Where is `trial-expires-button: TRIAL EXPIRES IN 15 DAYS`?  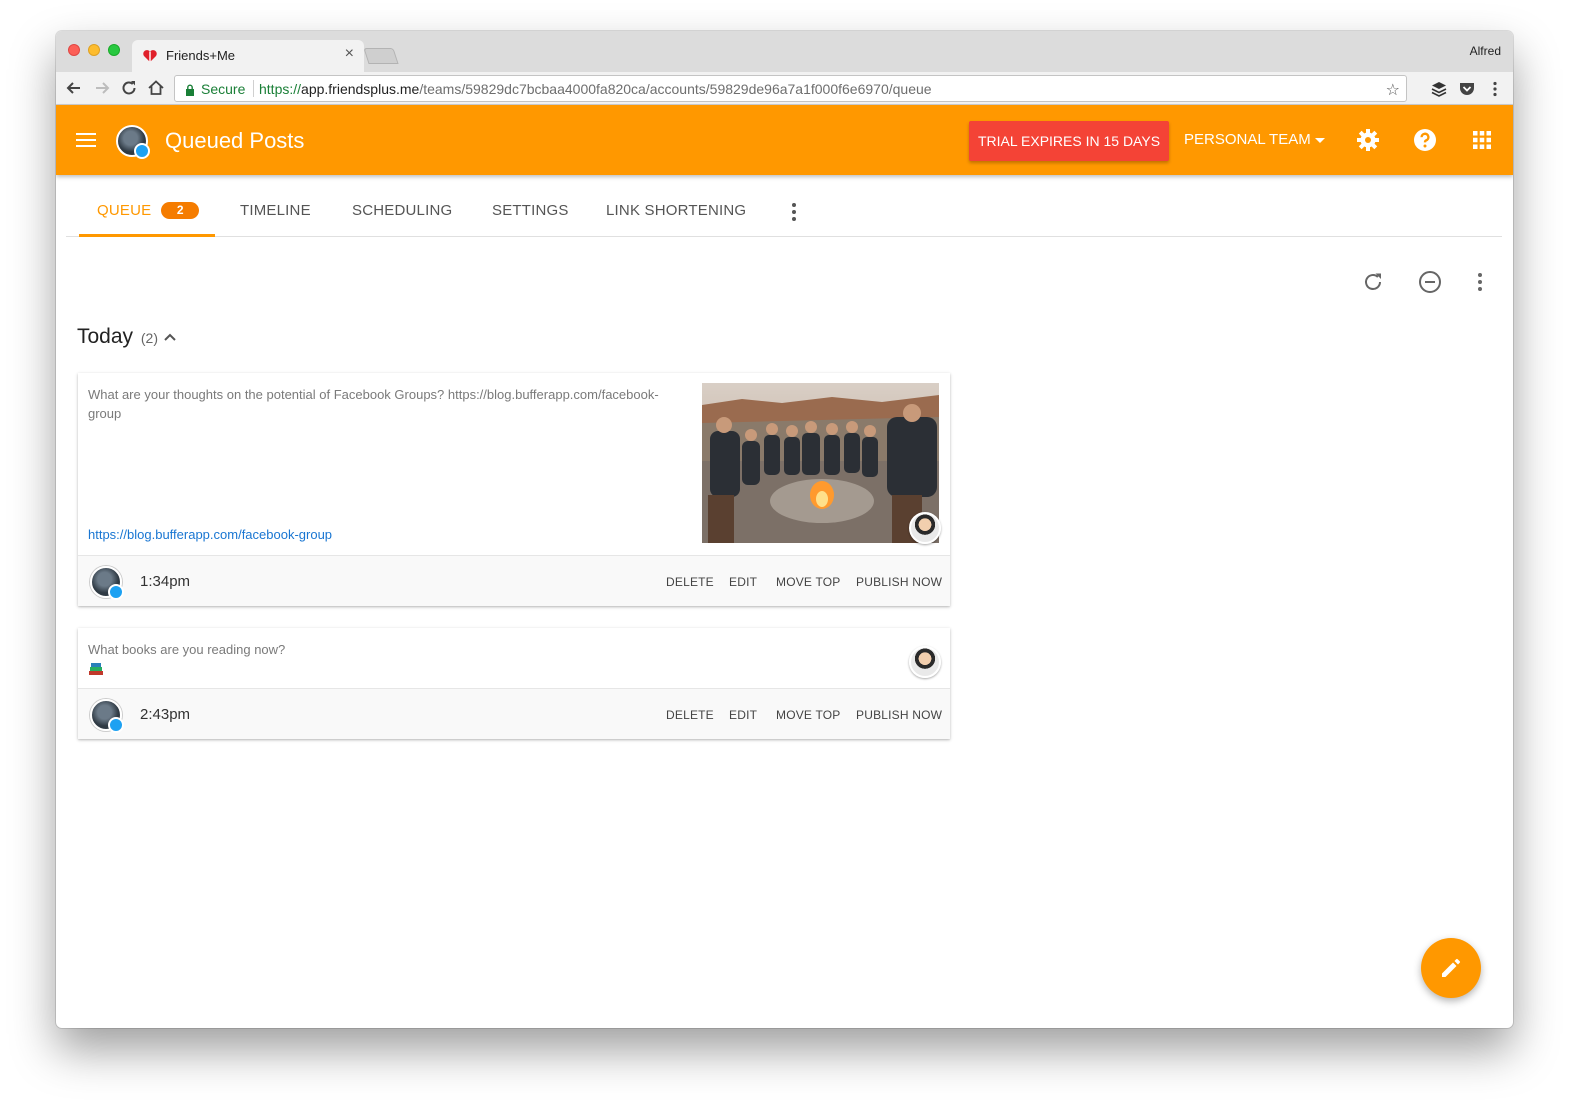 trial-expires-button: TRIAL EXPIRES IN 15 DAYS is located at coordinates (1069, 141).